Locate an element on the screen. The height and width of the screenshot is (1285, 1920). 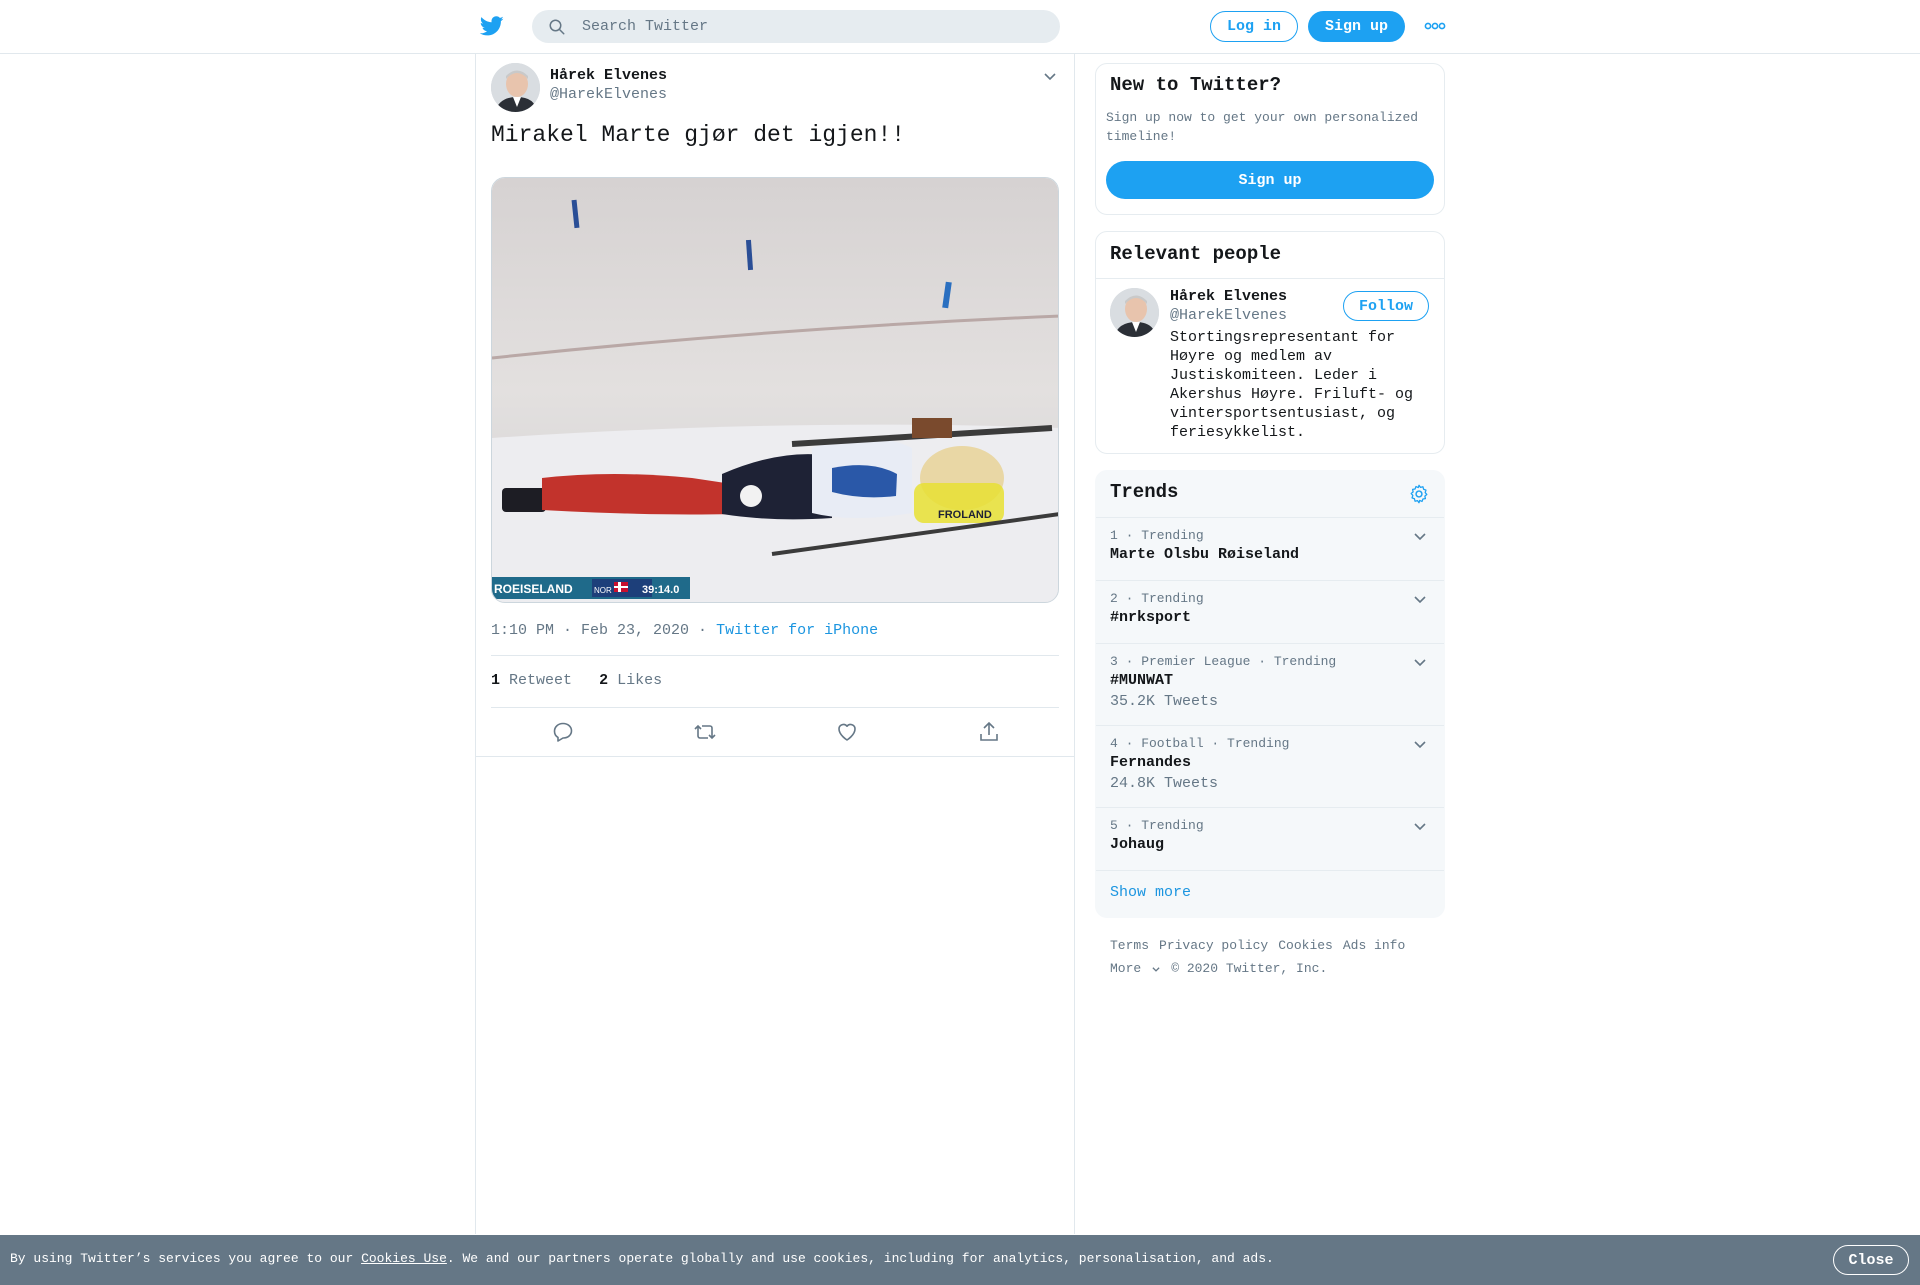
search-icon is located at coordinates (557, 27).